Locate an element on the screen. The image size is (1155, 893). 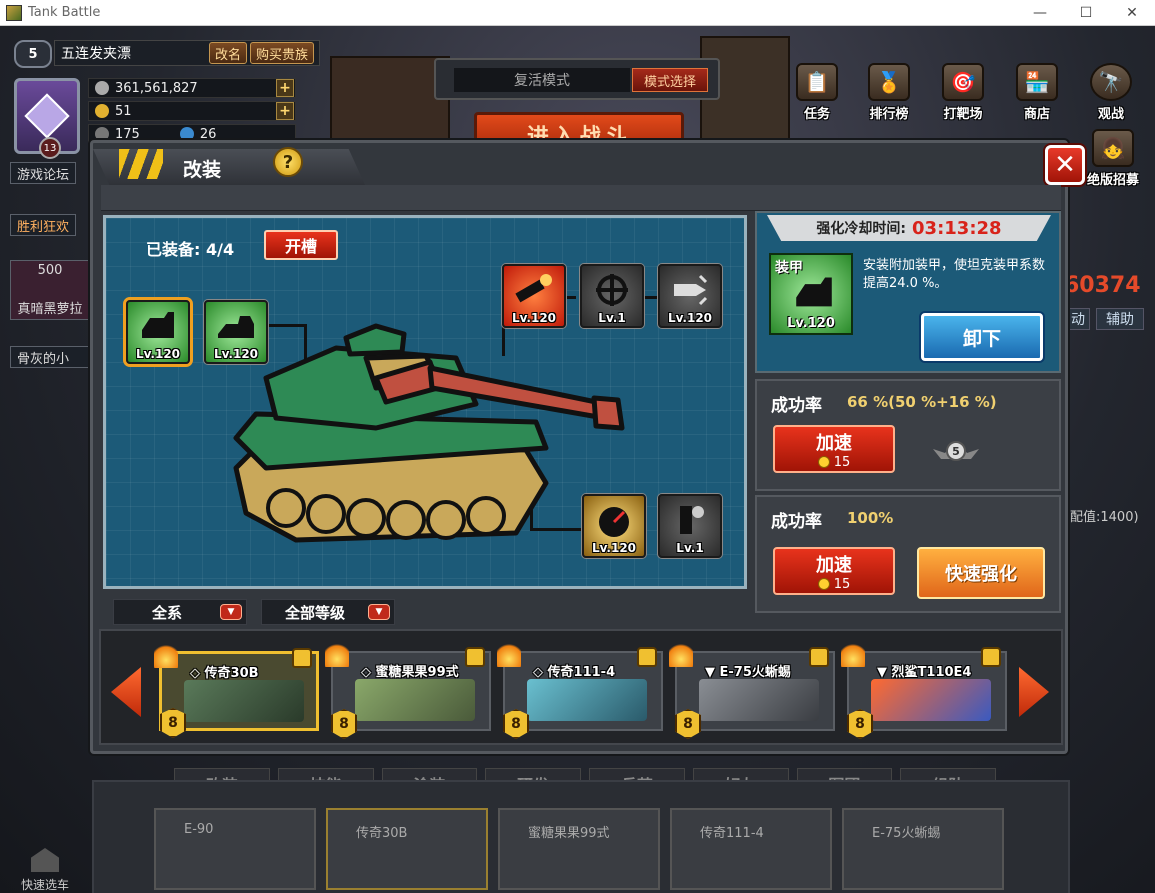
bottom-tank-card: E-90 is located at coordinates (235, 849).